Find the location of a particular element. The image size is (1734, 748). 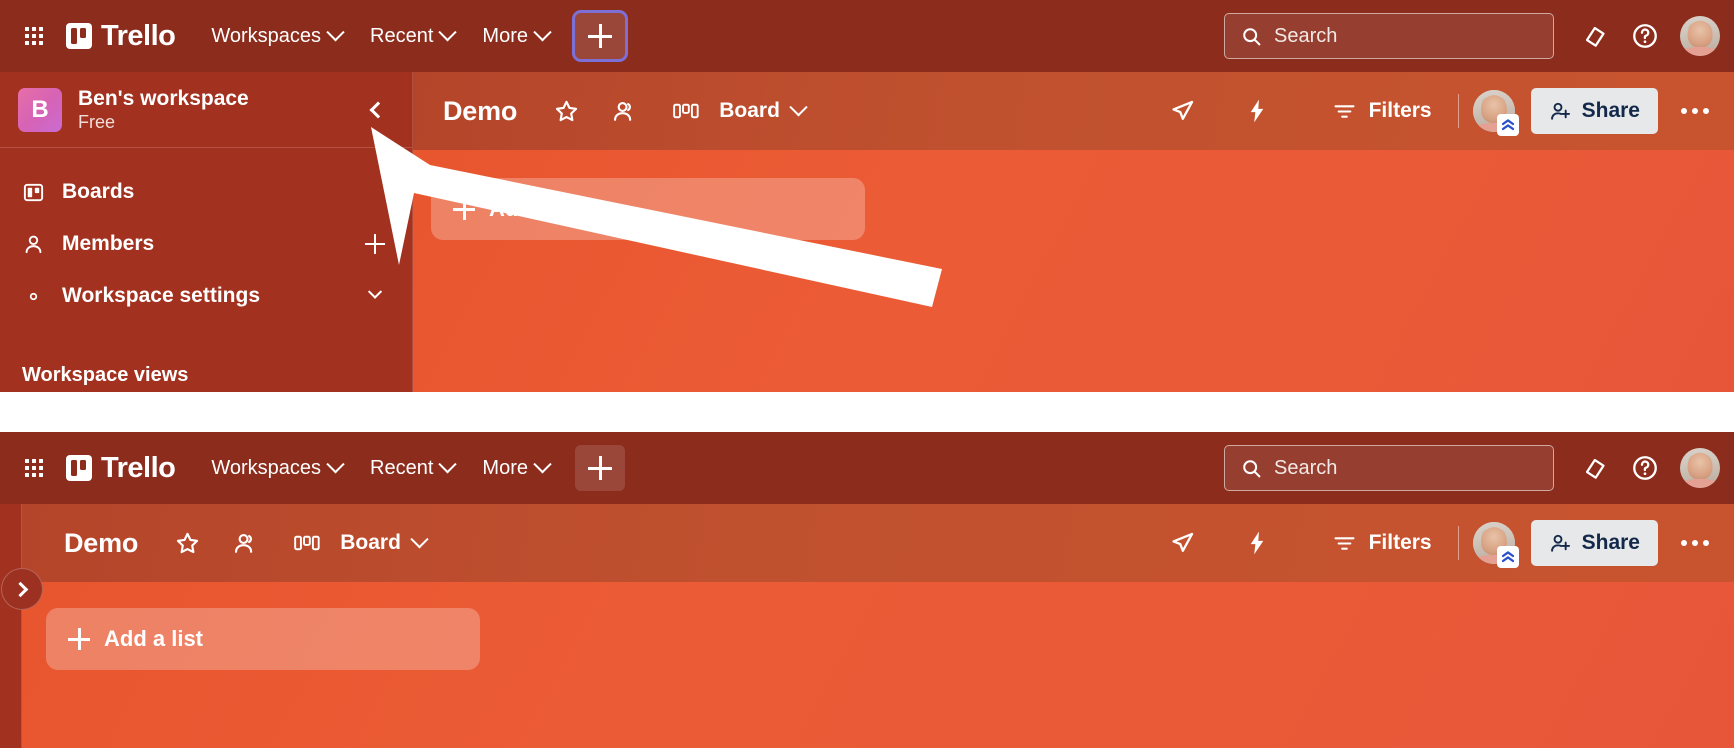

add-member-button is located at coordinates (375, 244).